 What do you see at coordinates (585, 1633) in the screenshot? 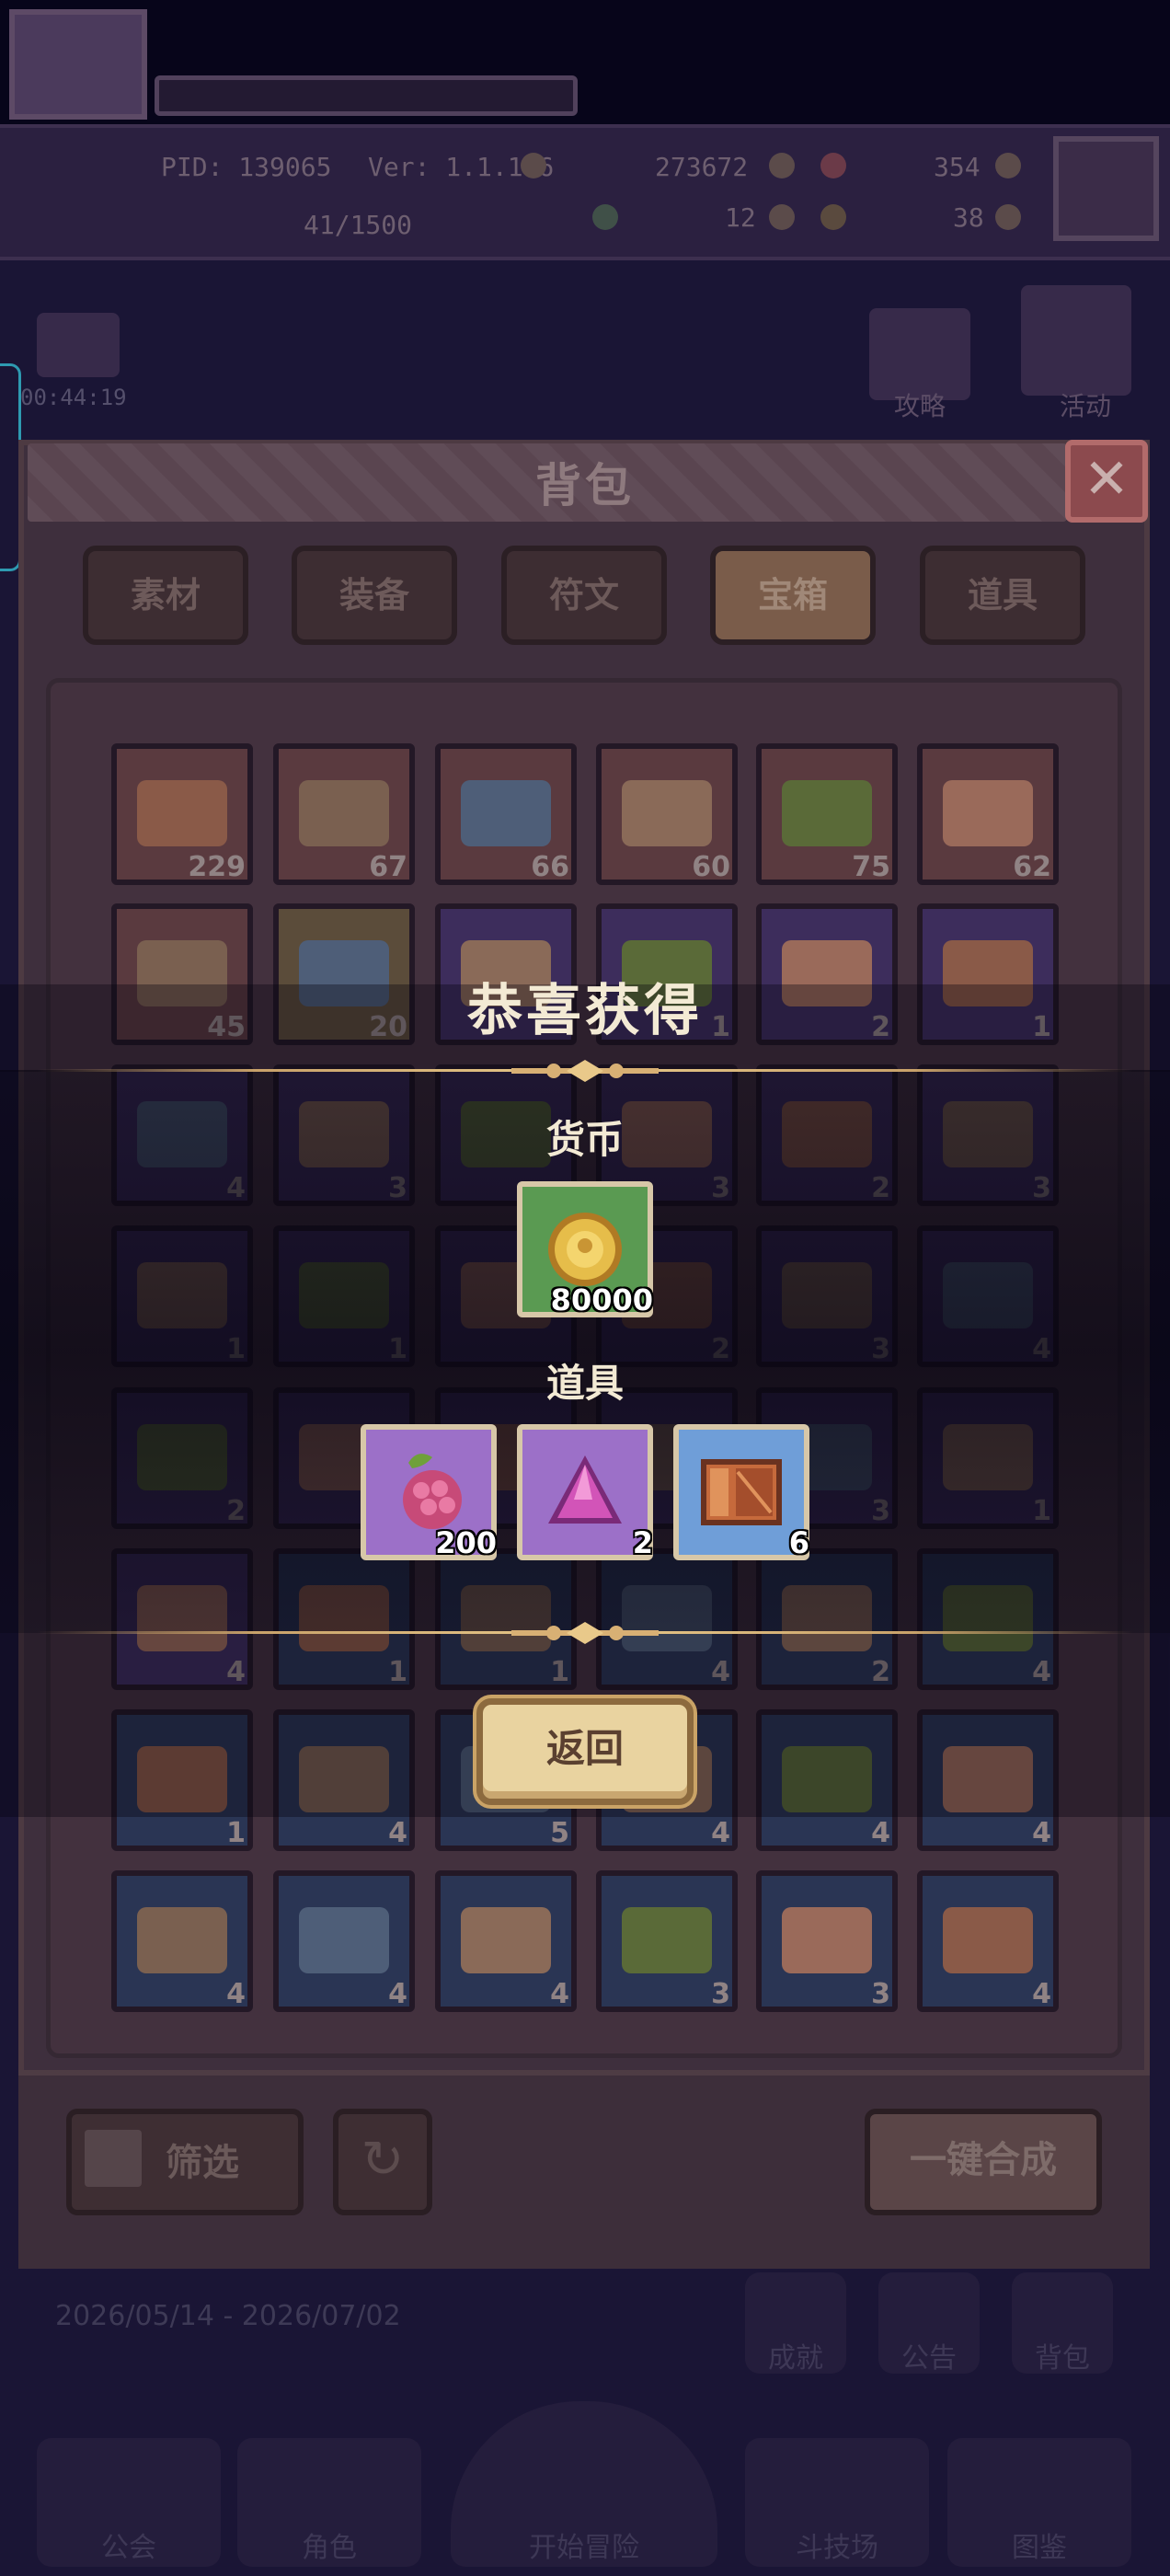
I see `ornament-bottom-icon` at bounding box center [585, 1633].